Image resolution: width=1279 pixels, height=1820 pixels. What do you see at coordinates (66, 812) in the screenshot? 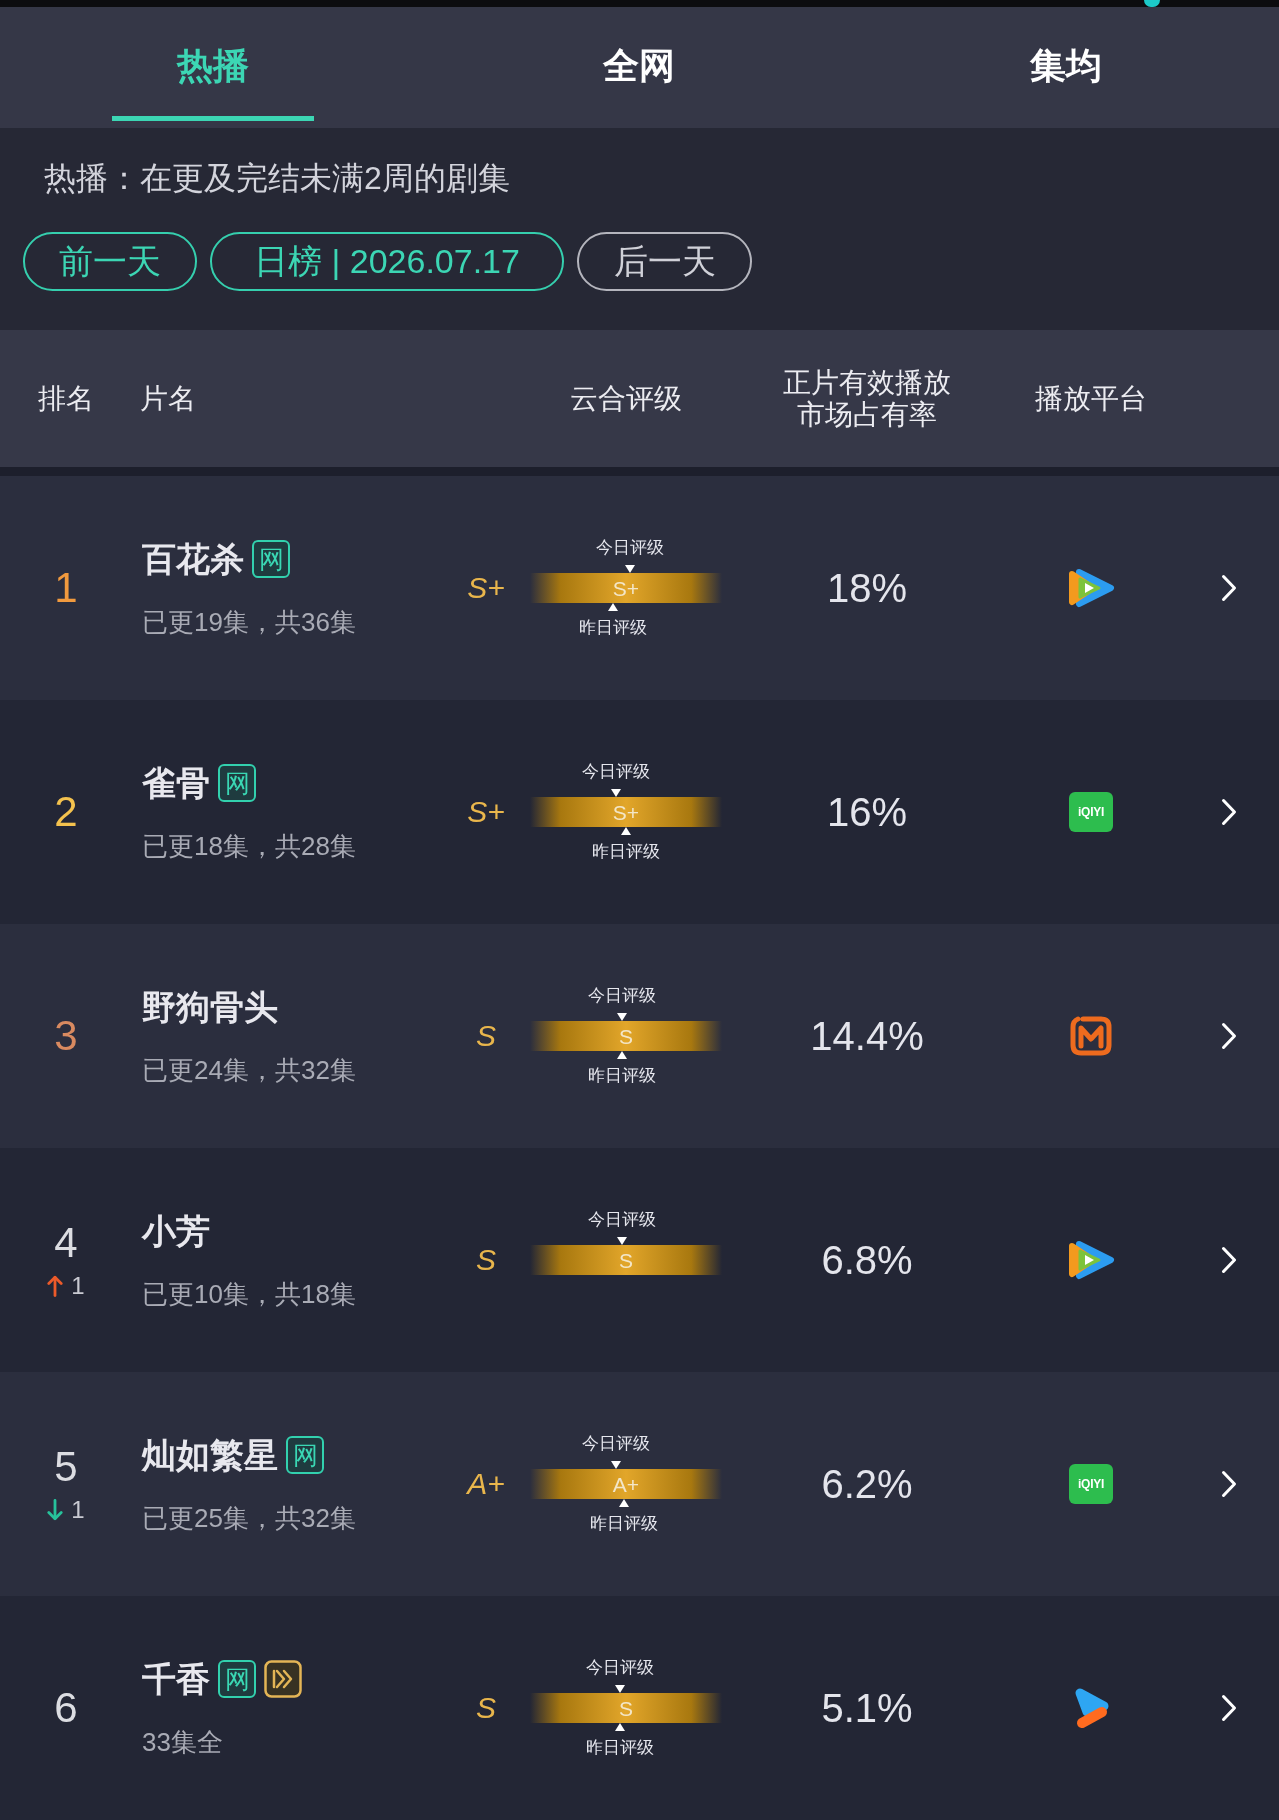
I see `rank-number: 2` at bounding box center [66, 812].